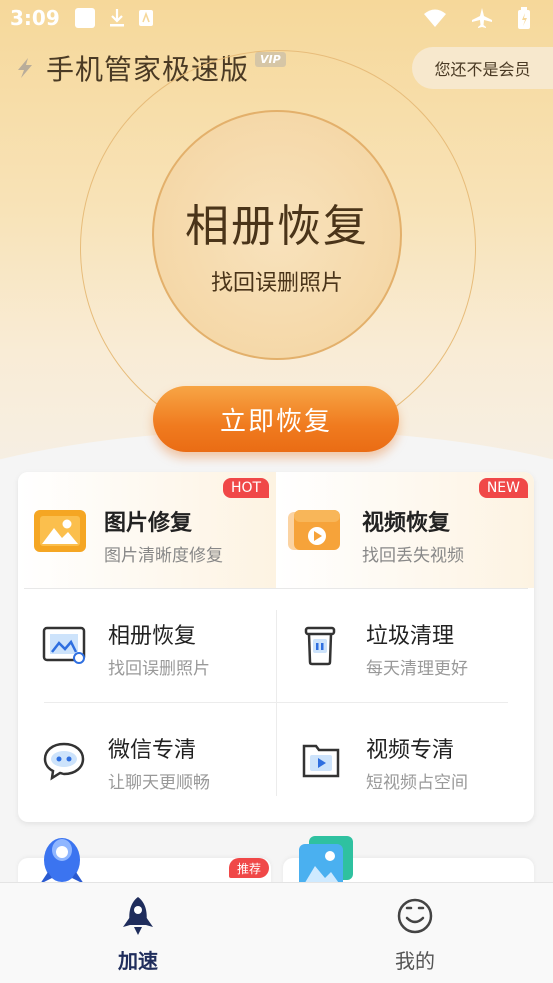 This screenshot has height=983, width=553. I want to click on recover-now-button: 立即恢复, so click(276, 419).